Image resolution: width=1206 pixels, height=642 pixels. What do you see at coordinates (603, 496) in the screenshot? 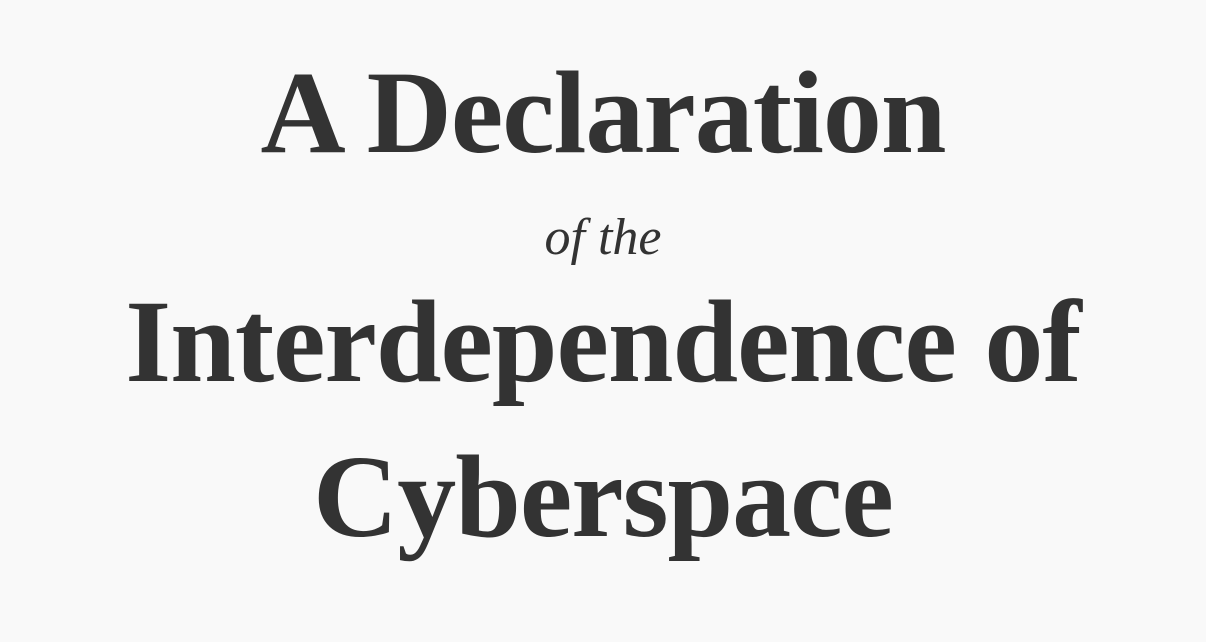
I see `title-line-cyberspace: Cyberspace` at bounding box center [603, 496].